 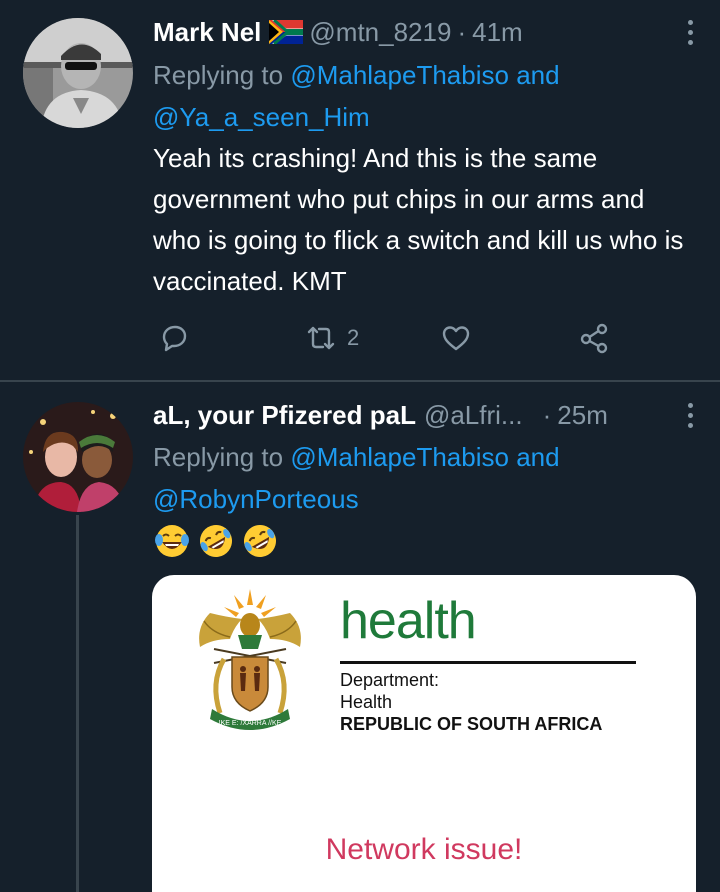 I want to click on health-logo-text: health, so click(x=408, y=621).